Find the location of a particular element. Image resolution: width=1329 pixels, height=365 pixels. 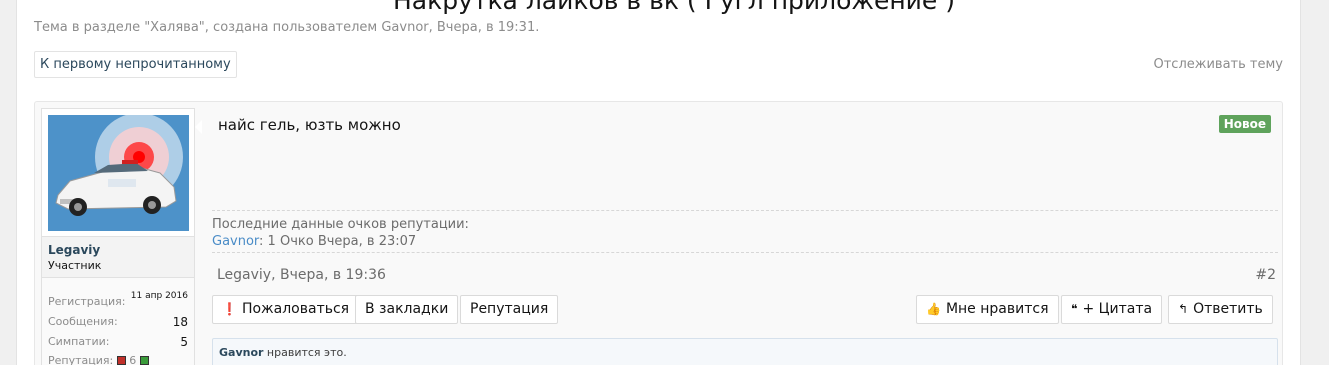

rep-plus-icon is located at coordinates (144, 360).